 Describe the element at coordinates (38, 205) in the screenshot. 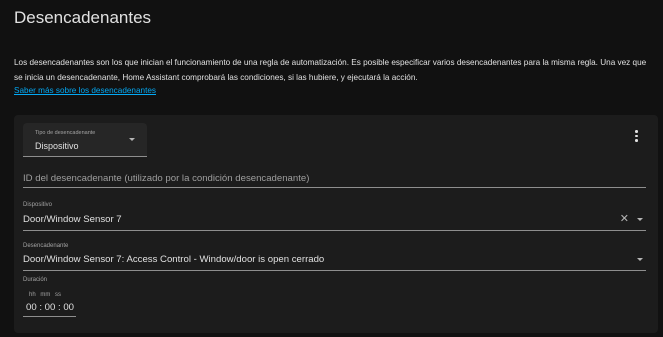

I see `device-field-label: Dispositivo` at that location.